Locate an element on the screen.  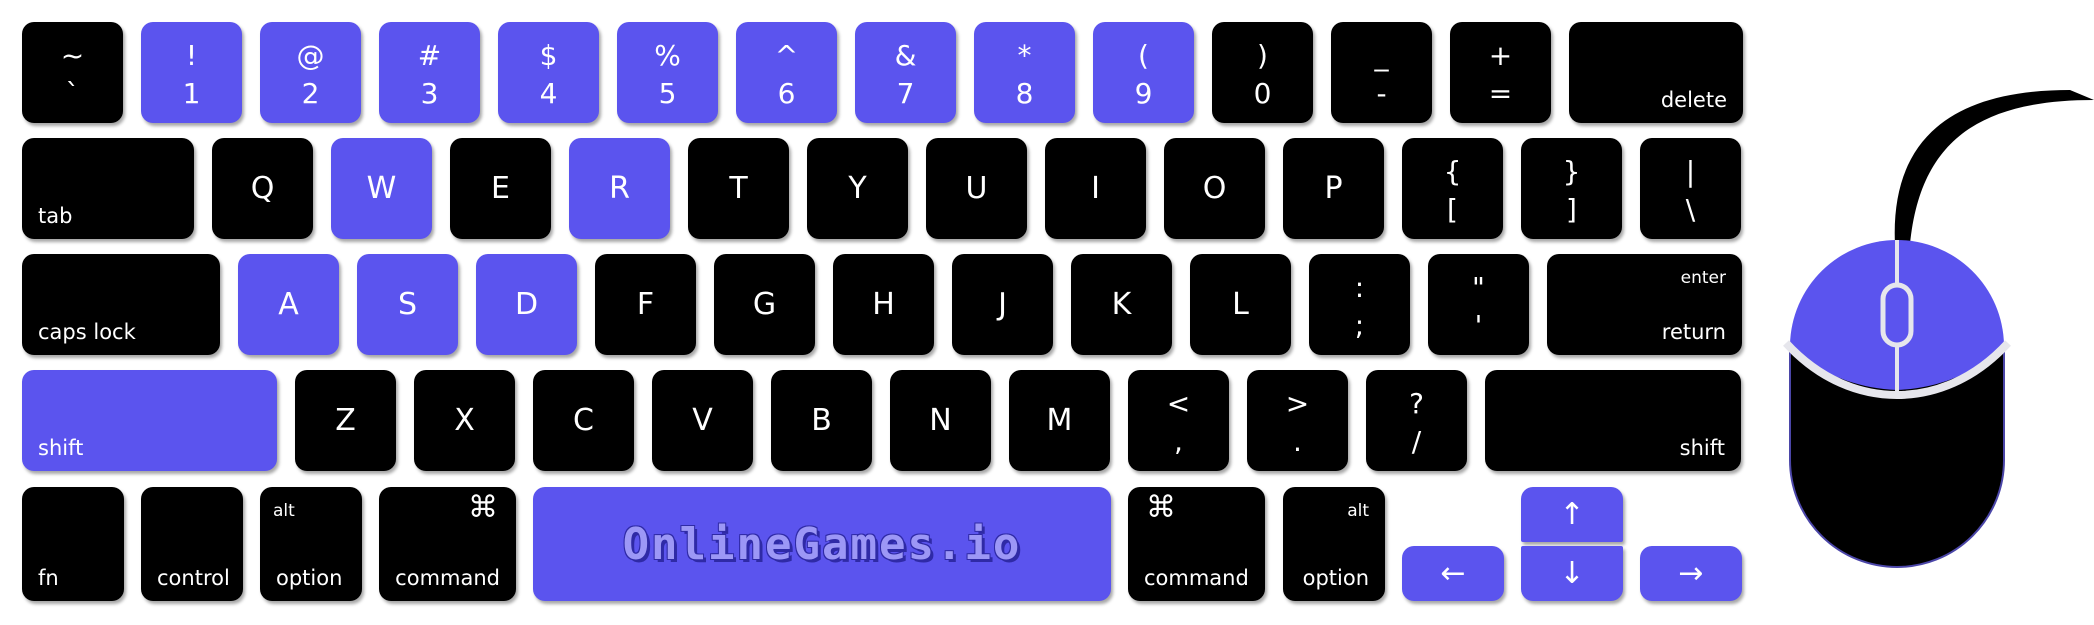
key-label: B is located at coordinates (821, 420).